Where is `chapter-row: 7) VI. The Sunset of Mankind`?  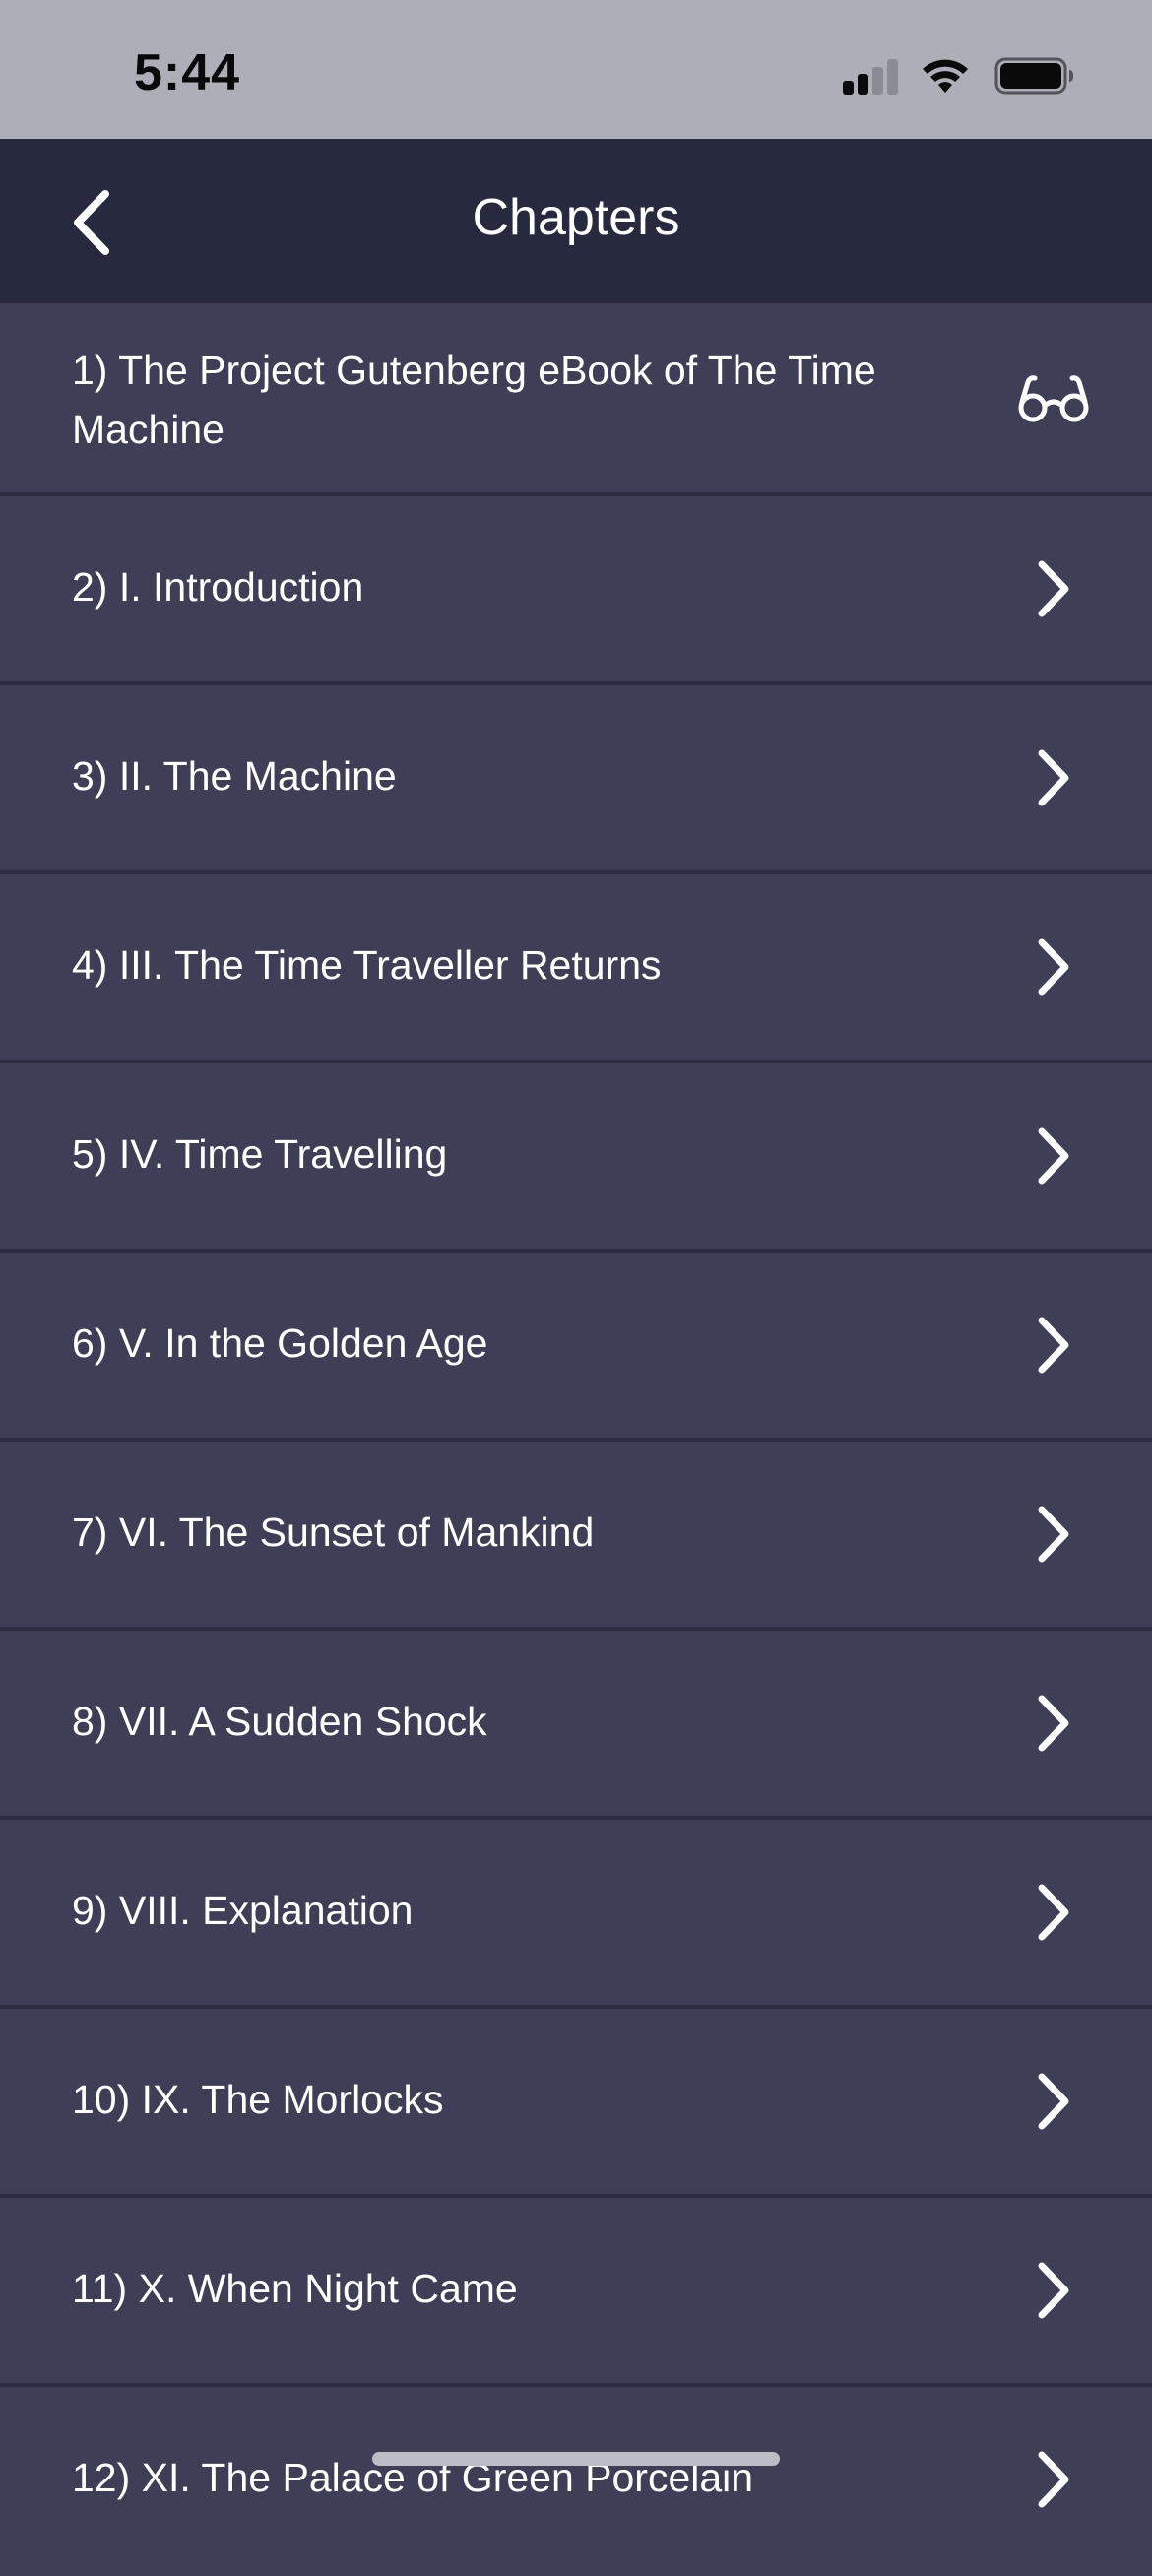
chapter-row: 7) VI. The Sunset of Mankind is located at coordinates (576, 1536).